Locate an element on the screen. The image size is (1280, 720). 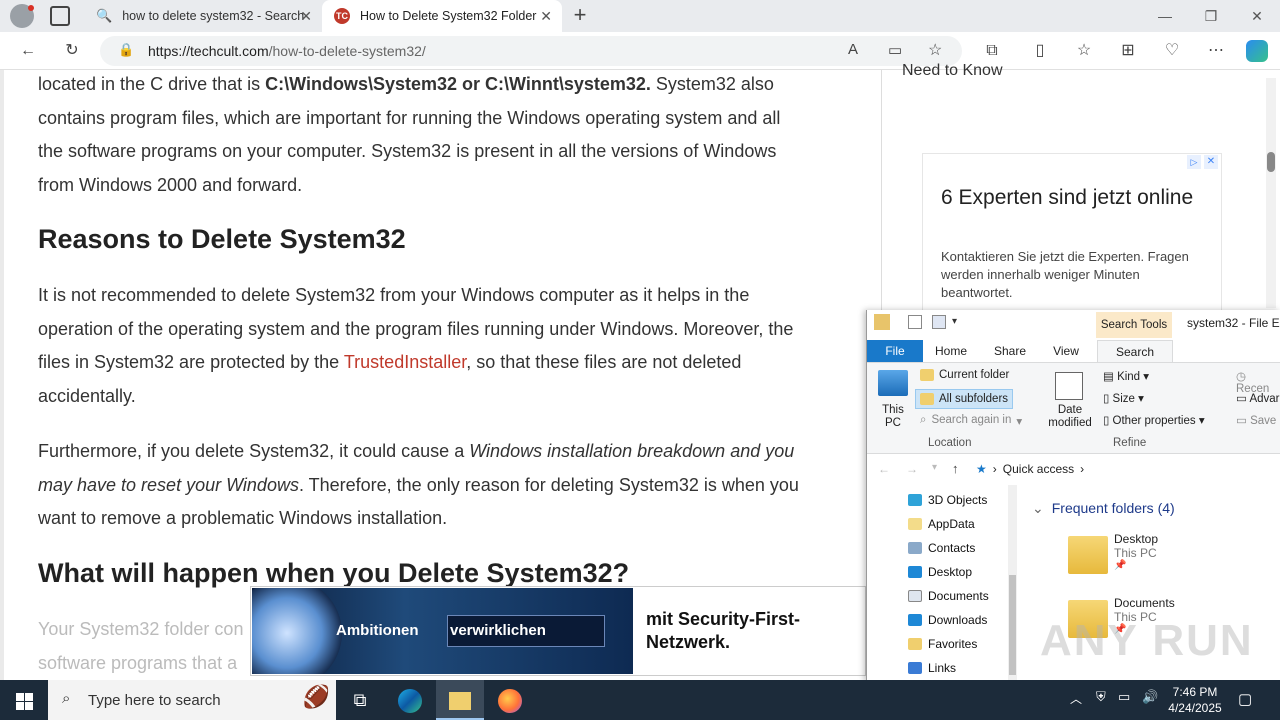
ad-close-icon: ✕ is located at coordinates (1211, 162).